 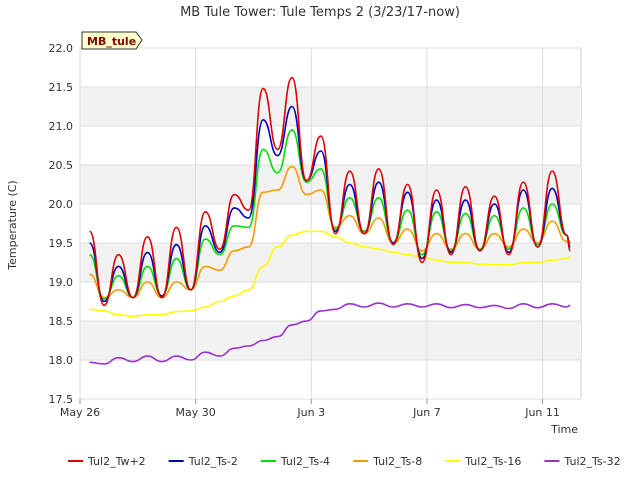 What do you see at coordinates (61, 360) in the screenshot?
I see `y-tick-label: 18.0` at bounding box center [61, 360].